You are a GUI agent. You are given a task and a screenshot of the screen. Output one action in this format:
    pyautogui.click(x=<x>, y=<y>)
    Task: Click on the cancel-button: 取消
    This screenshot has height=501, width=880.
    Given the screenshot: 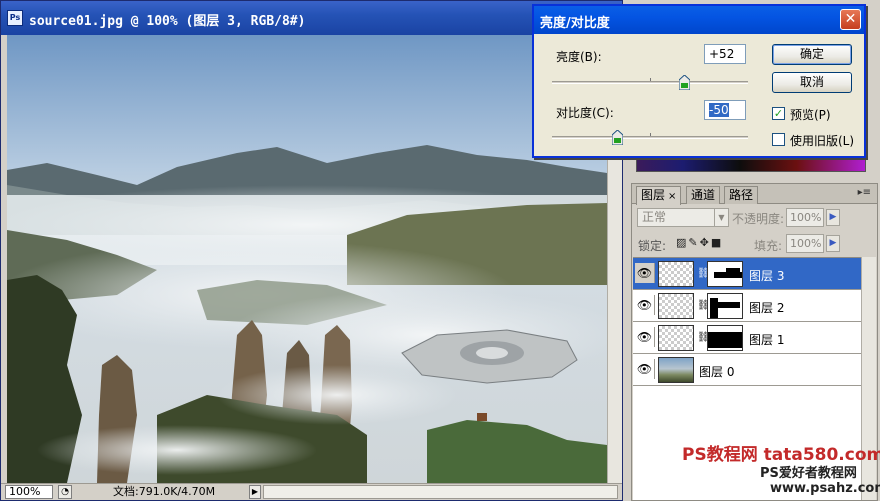 What is the action you would take?
    pyautogui.click(x=812, y=82)
    